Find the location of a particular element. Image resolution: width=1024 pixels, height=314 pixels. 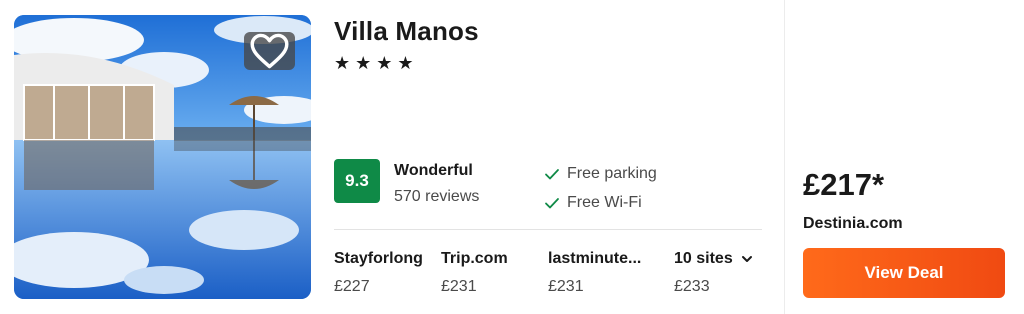

column-separator is located at coordinates (784, 157).